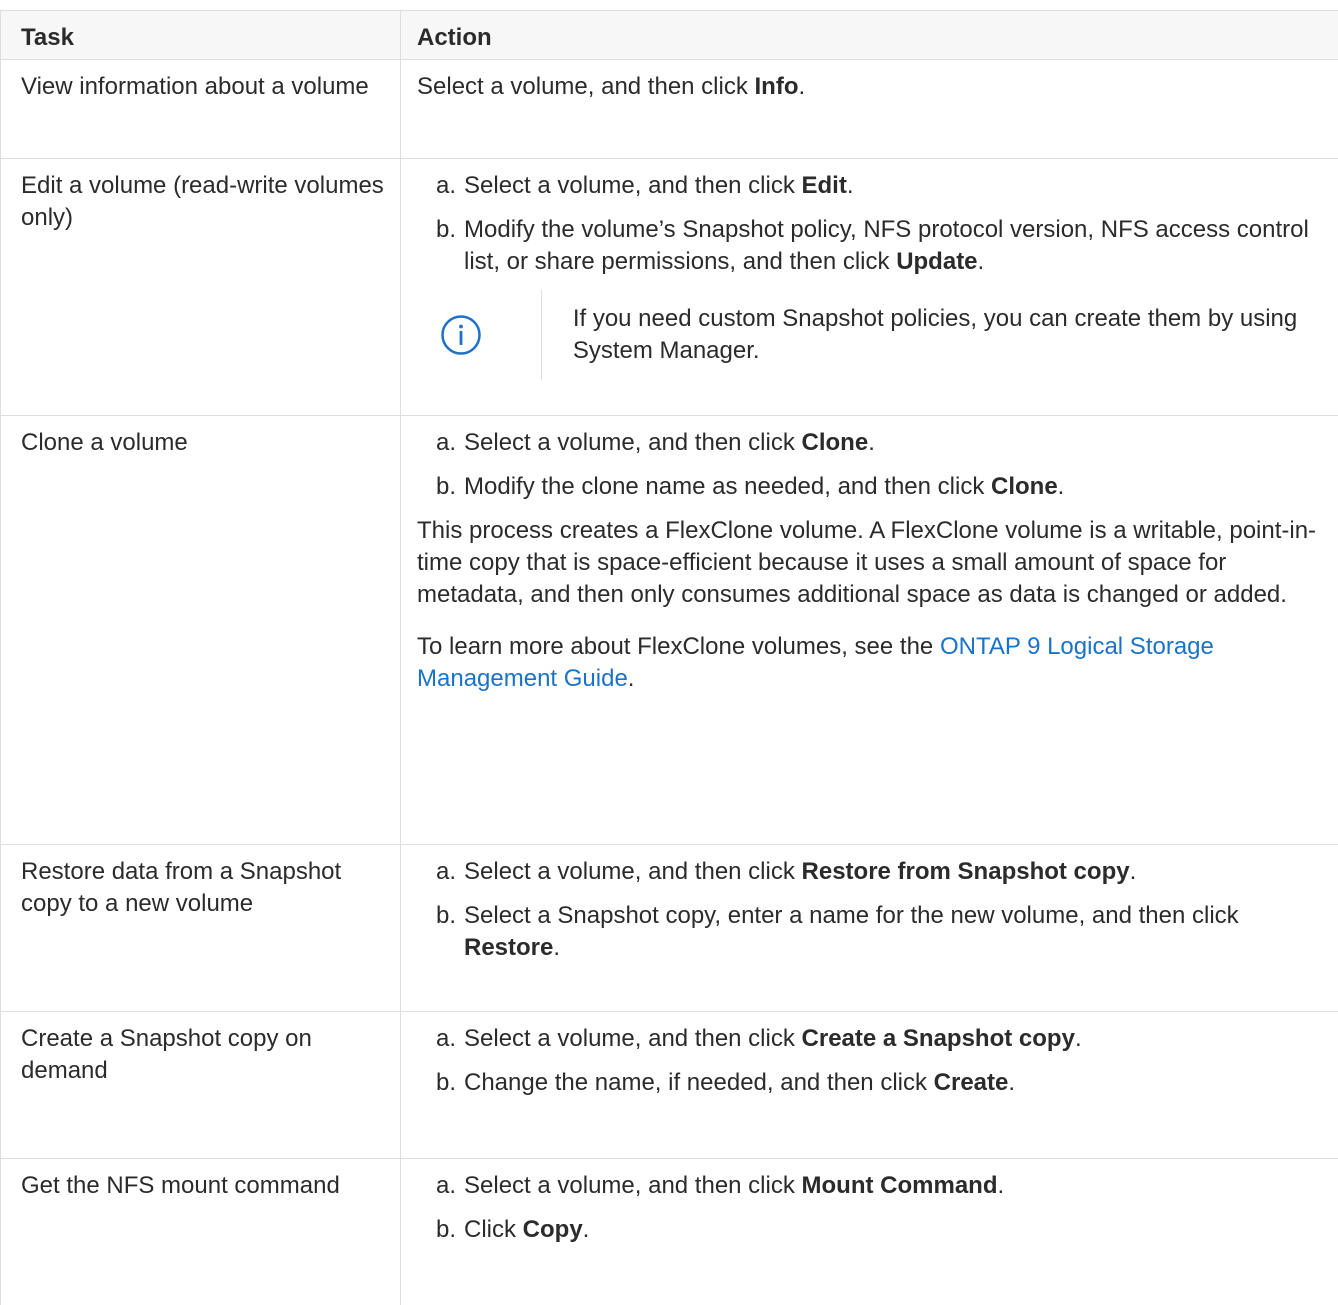 This screenshot has width=1338, height=1305. What do you see at coordinates (938, 1038) in the screenshot?
I see `ui-term: Create a Snapshot copy` at bounding box center [938, 1038].